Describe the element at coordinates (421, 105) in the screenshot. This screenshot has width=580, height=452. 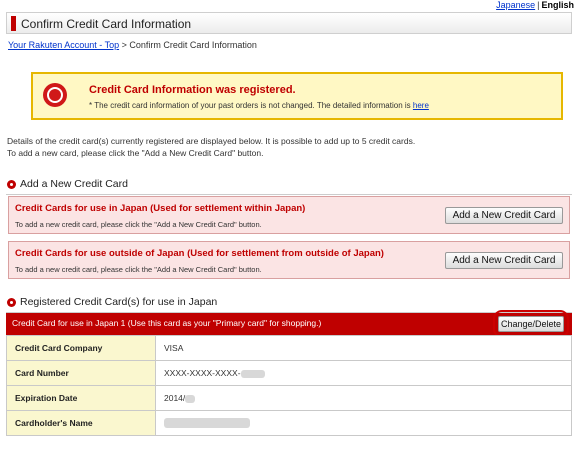
I see `notice-here-link: here` at that location.